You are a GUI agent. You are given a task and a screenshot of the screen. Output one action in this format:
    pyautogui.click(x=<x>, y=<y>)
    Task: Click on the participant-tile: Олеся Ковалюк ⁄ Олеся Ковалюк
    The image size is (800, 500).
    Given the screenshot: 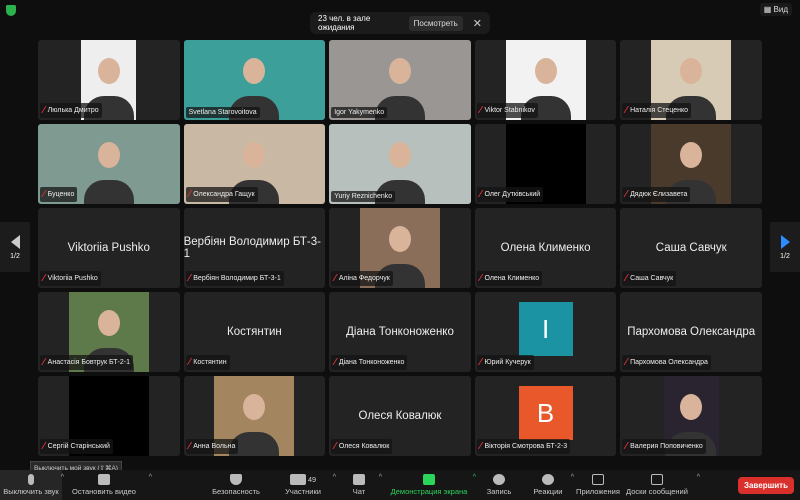 What is the action you would take?
    pyautogui.click(x=400, y=416)
    